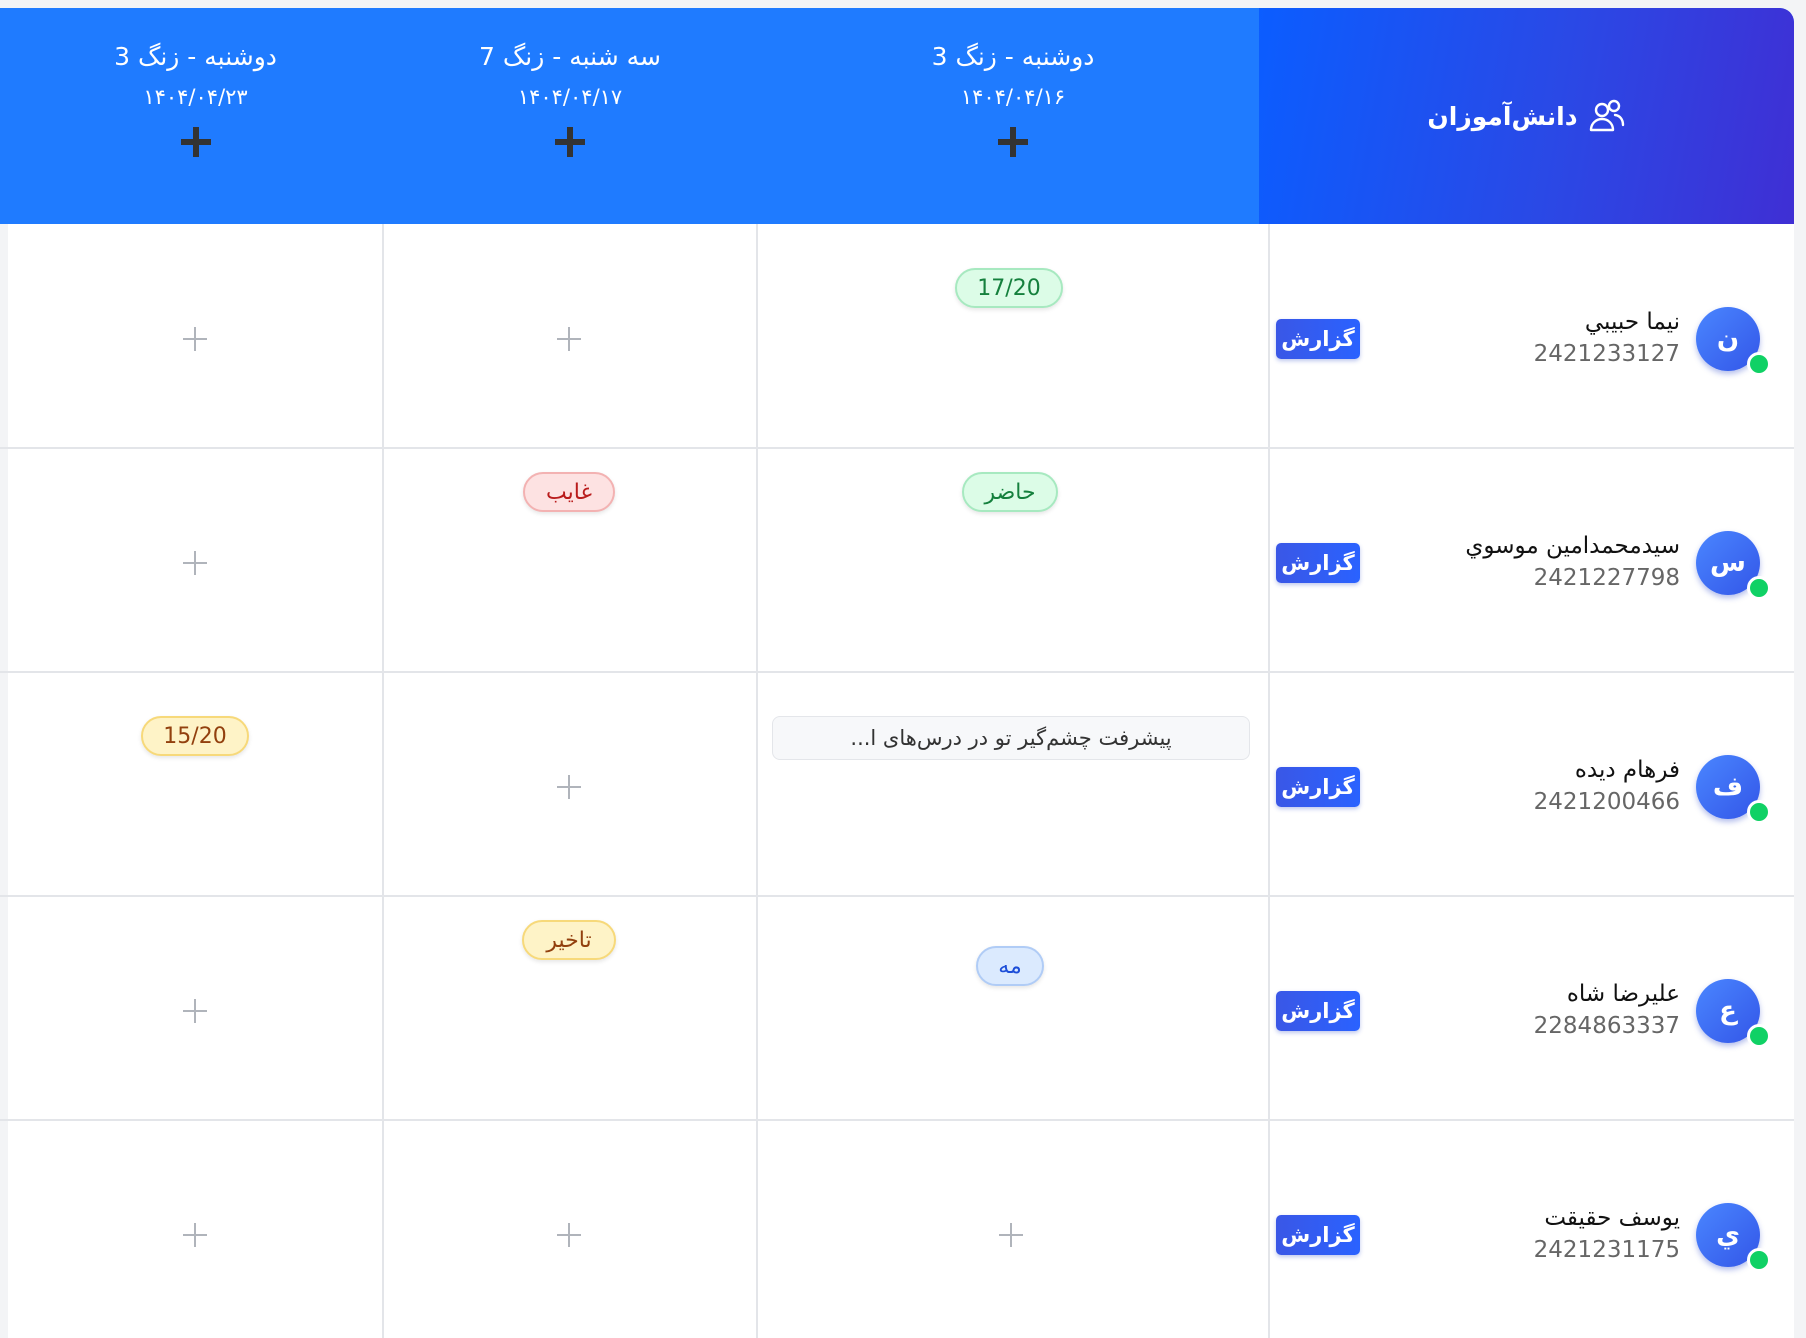  I want to click on left-gutter, so click(4, 781).